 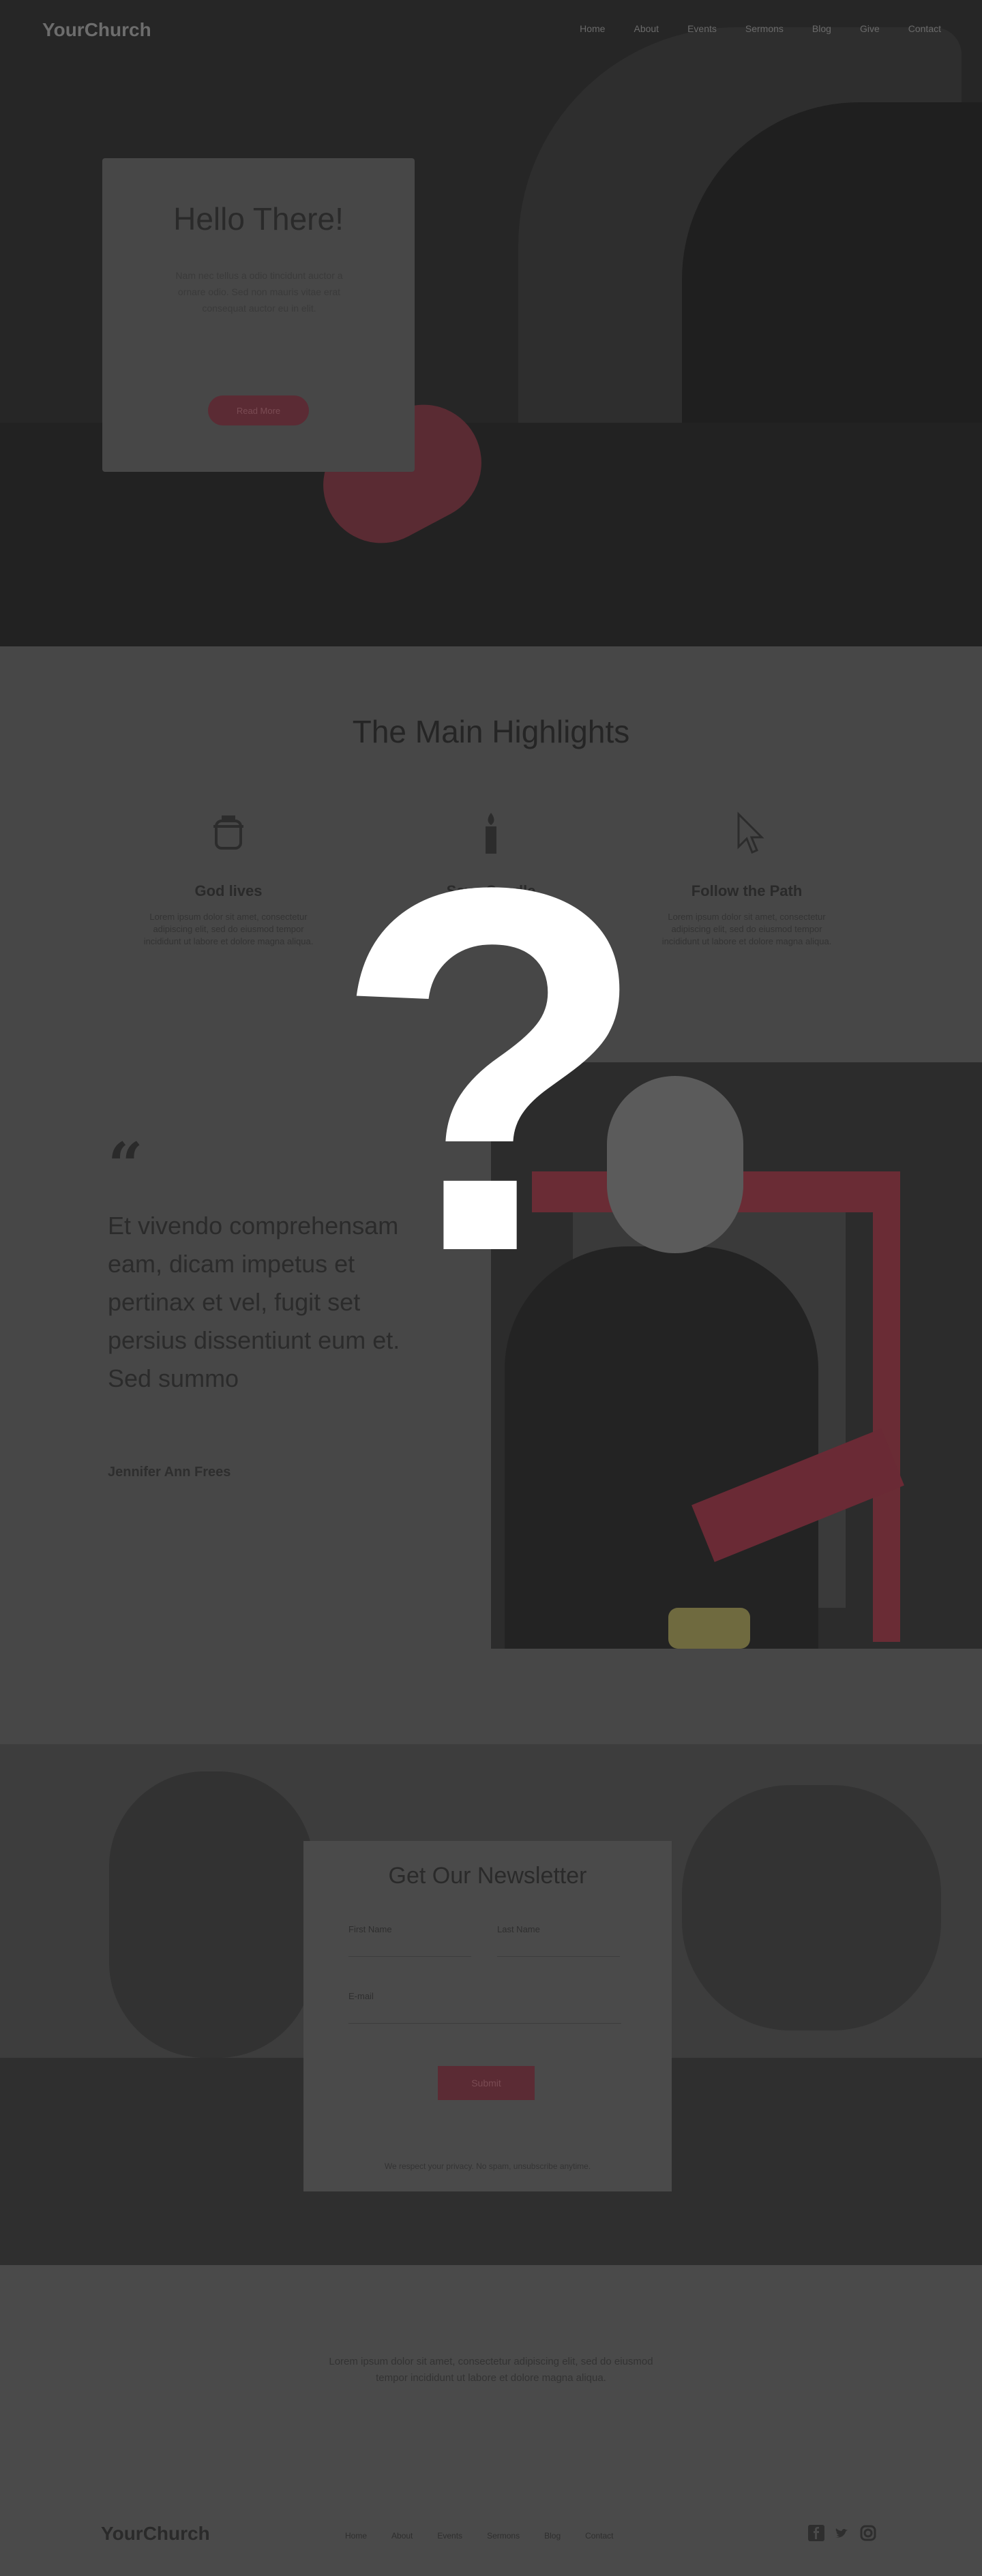 I want to click on last-name-group: Last Name, so click(x=558, y=1940).